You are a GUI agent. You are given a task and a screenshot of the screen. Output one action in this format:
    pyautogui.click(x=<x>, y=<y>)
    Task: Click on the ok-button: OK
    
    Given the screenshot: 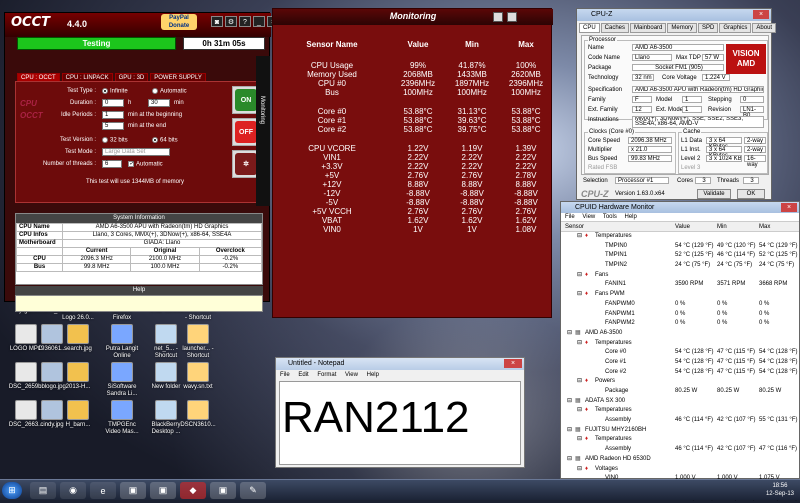 What is the action you would take?
    pyautogui.click(x=751, y=194)
    